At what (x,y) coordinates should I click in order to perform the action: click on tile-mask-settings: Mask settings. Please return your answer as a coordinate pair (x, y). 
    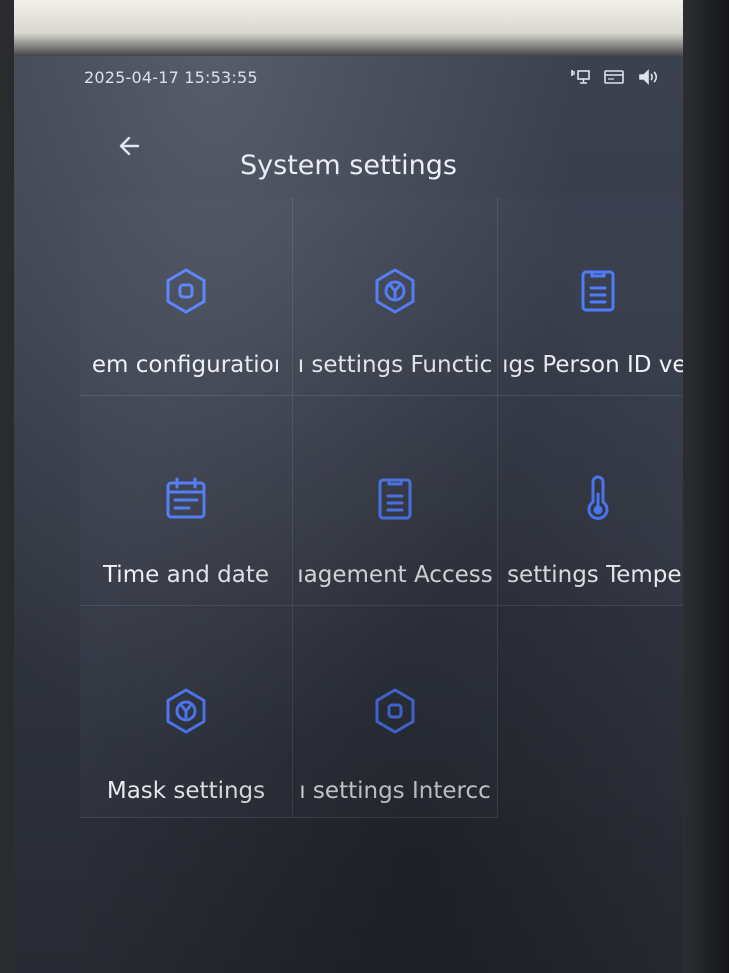
    Looking at the image, I should click on (186, 712).